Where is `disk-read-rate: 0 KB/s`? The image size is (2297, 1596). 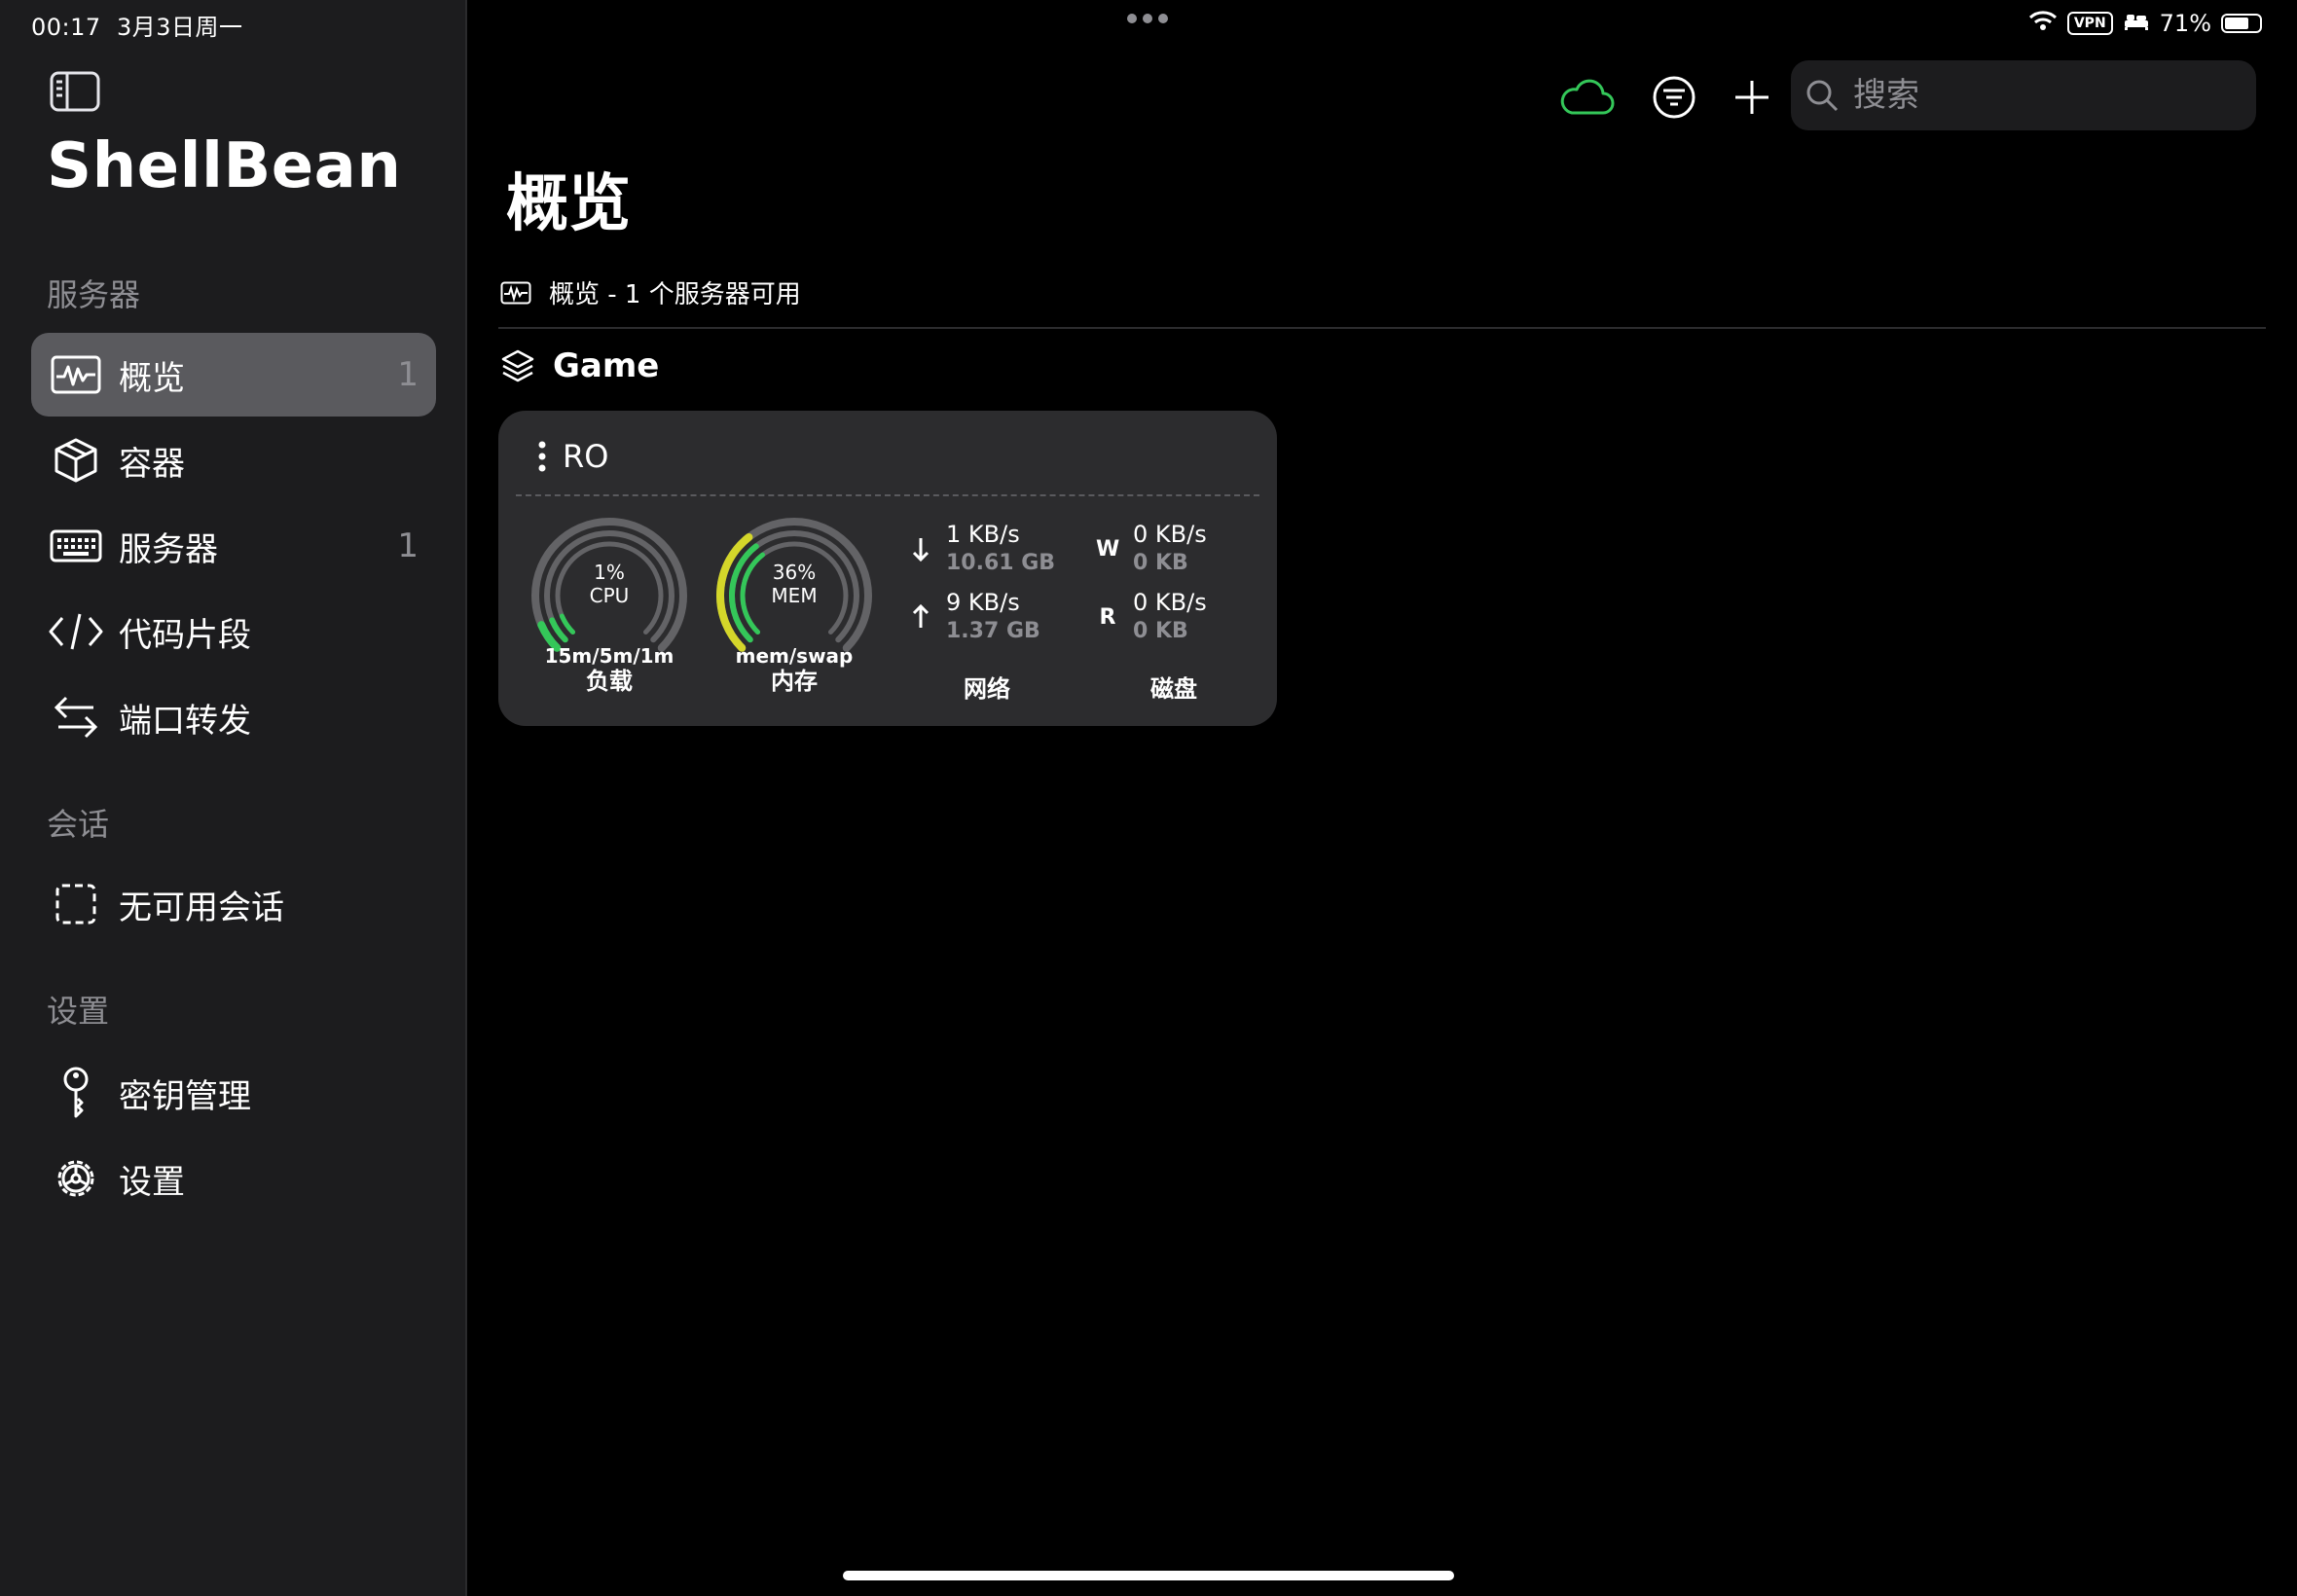
disk-read-rate: 0 KB/s is located at coordinates (1170, 602).